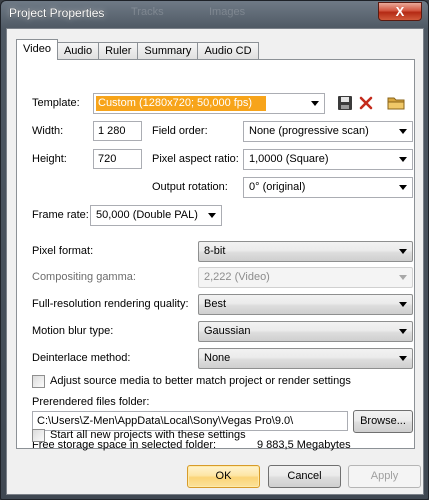 The height and width of the screenshot is (500, 429). Describe the element at coordinates (49, 159) in the screenshot. I see `height-label: Height:` at that location.